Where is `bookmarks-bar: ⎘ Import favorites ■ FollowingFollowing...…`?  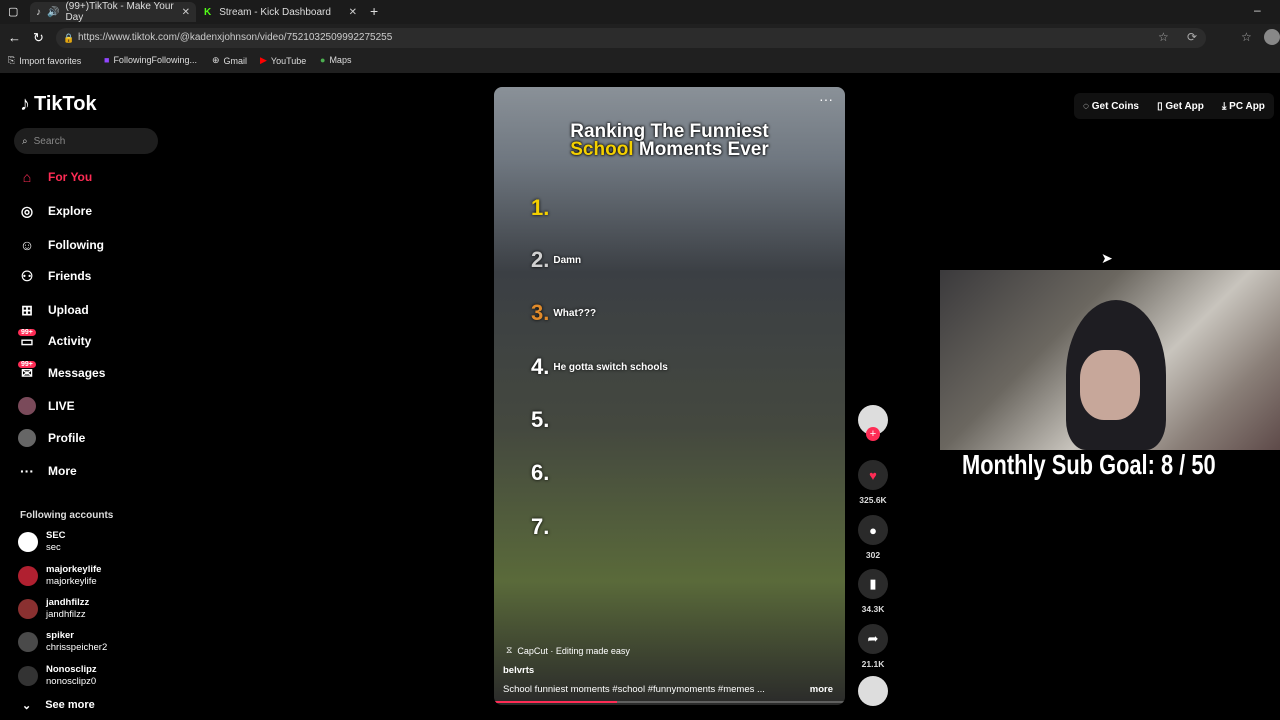 bookmarks-bar: ⎘ Import favorites ■ FollowingFollowing...… is located at coordinates (640, 61).